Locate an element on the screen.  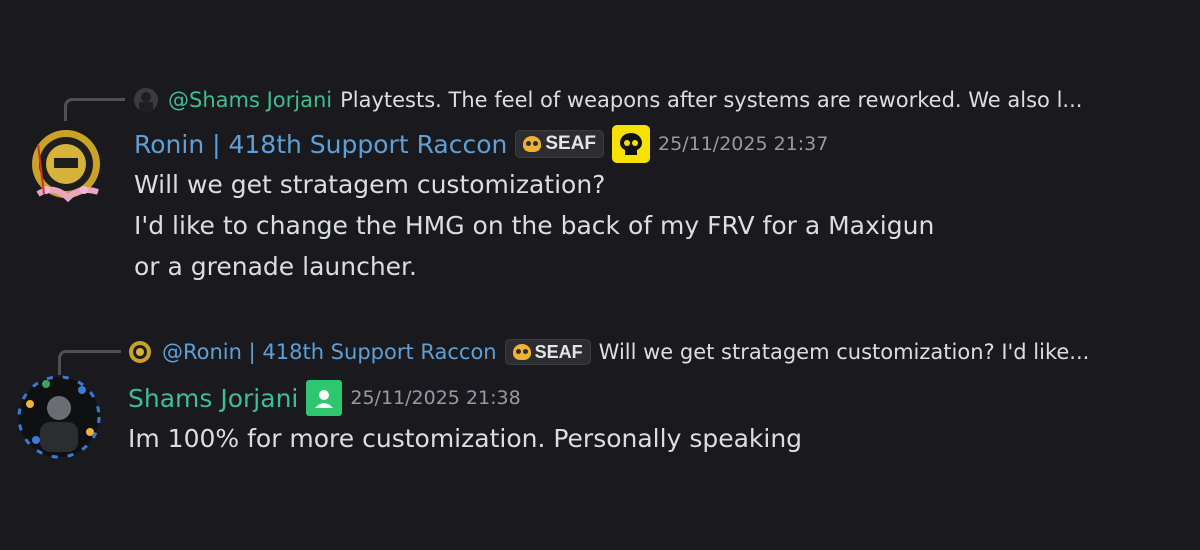
timestamp: 25/11/2025 21:38 is located at coordinates (435, 398).